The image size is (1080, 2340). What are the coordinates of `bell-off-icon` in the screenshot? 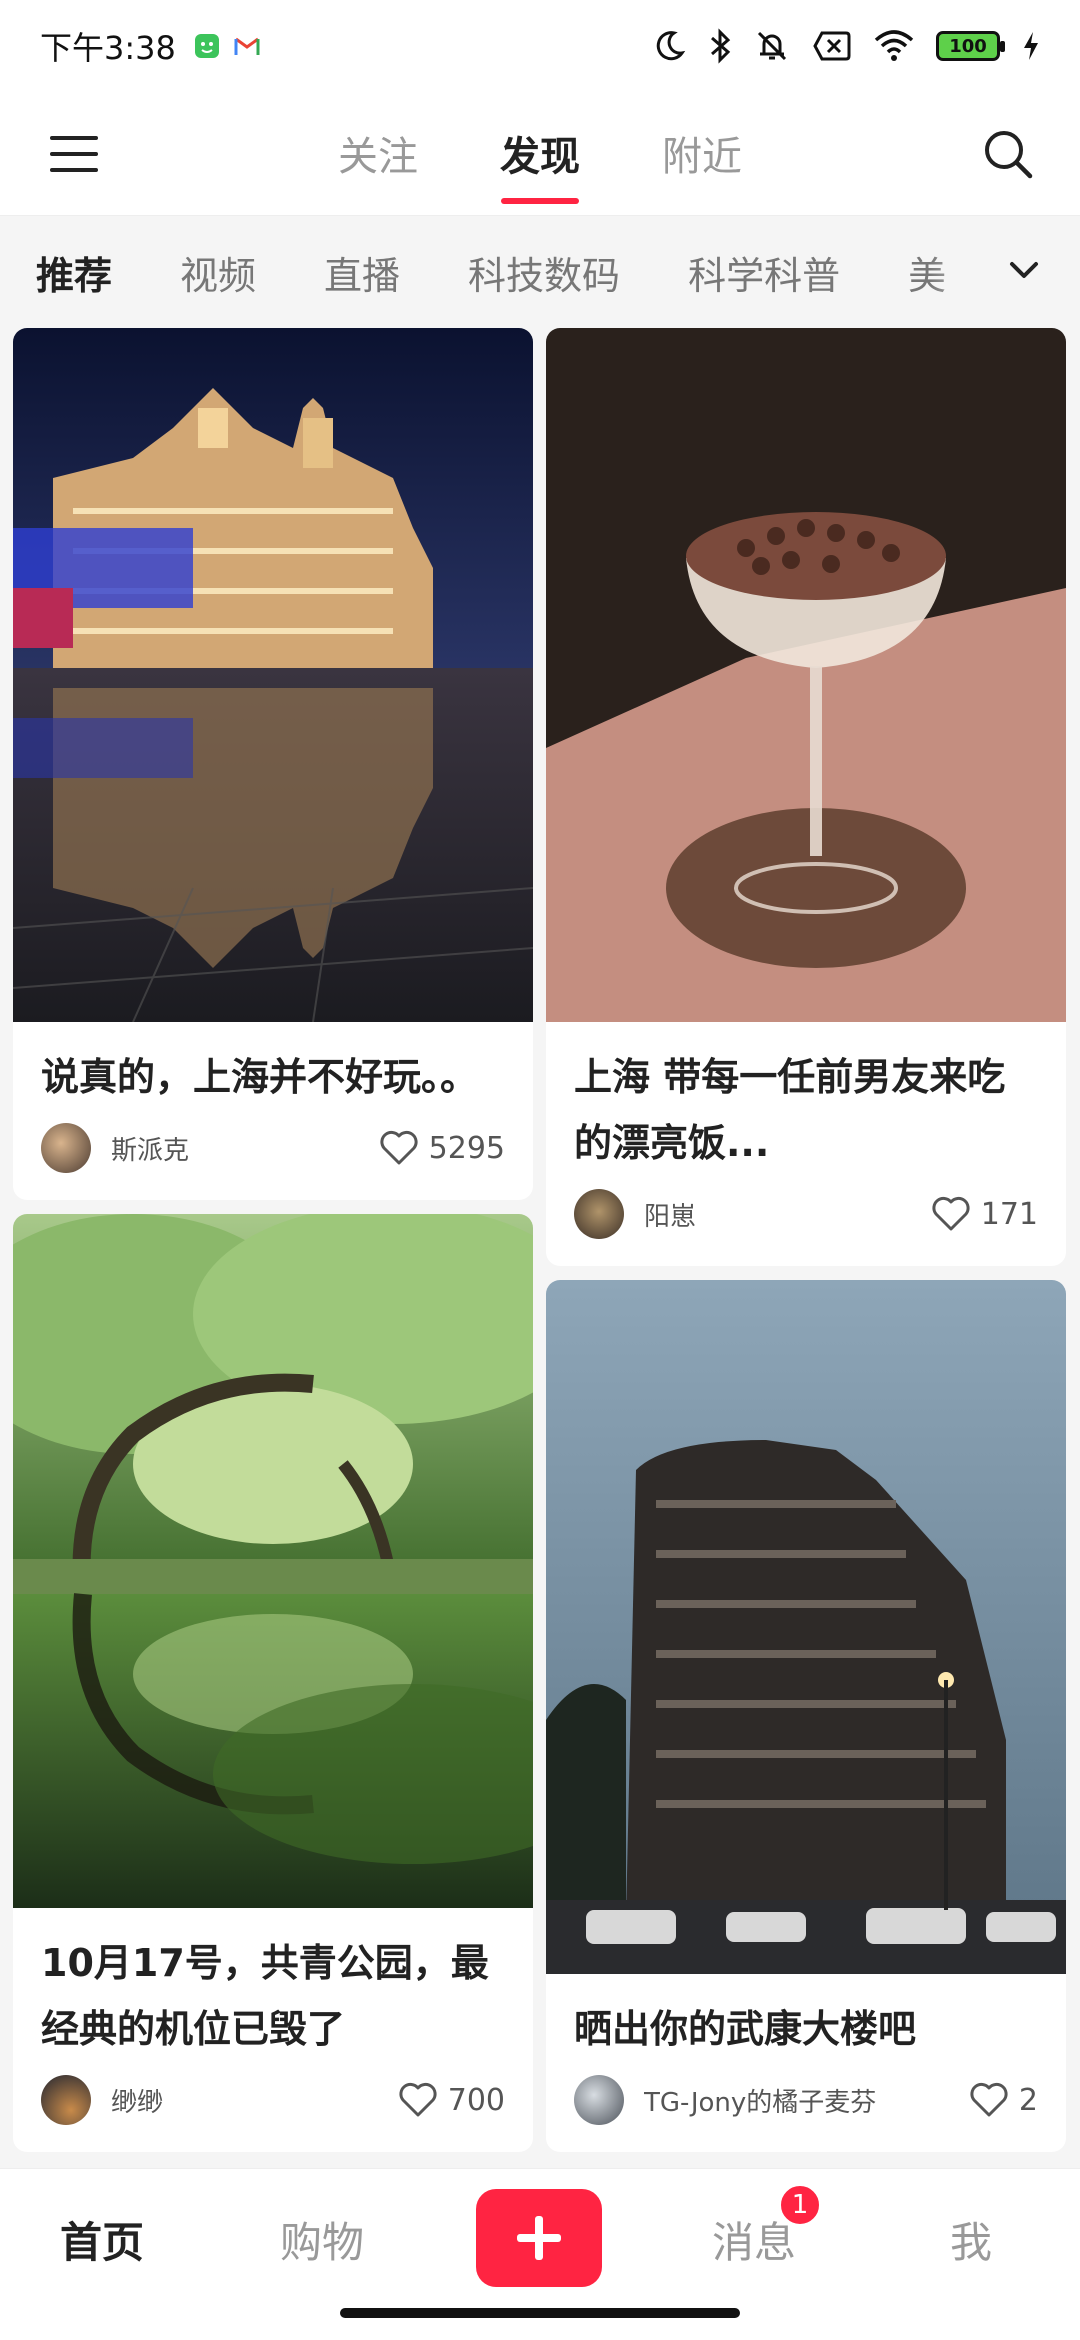 It's located at (772, 46).